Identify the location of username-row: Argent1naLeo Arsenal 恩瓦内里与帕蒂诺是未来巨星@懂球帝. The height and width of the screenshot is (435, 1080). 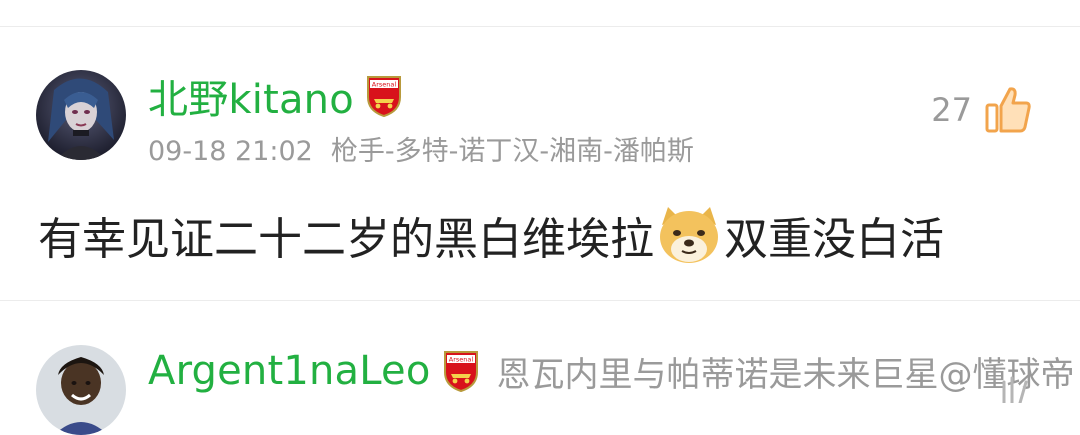
(611, 371).